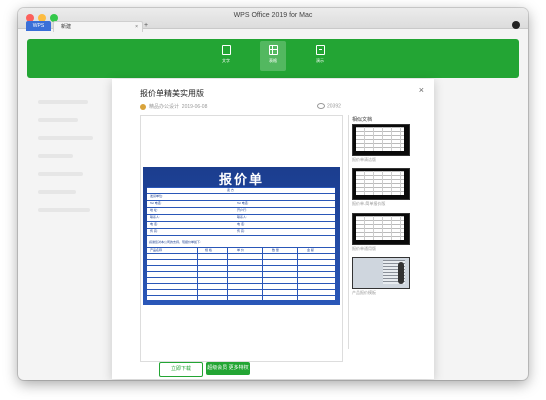  I want to click on sheet-cell: 开户行:, so click(242, 210).